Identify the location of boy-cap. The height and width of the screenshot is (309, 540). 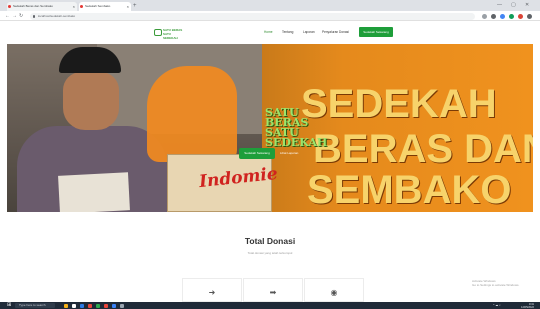
(90, 60).